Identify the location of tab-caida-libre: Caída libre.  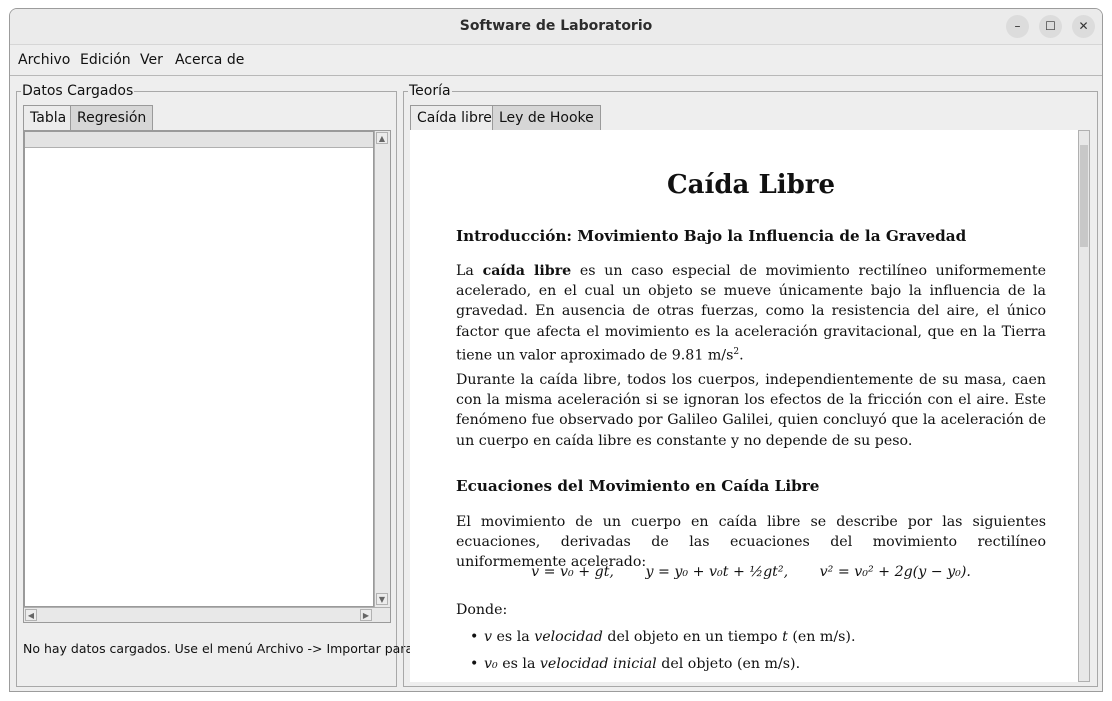
(454, 118).